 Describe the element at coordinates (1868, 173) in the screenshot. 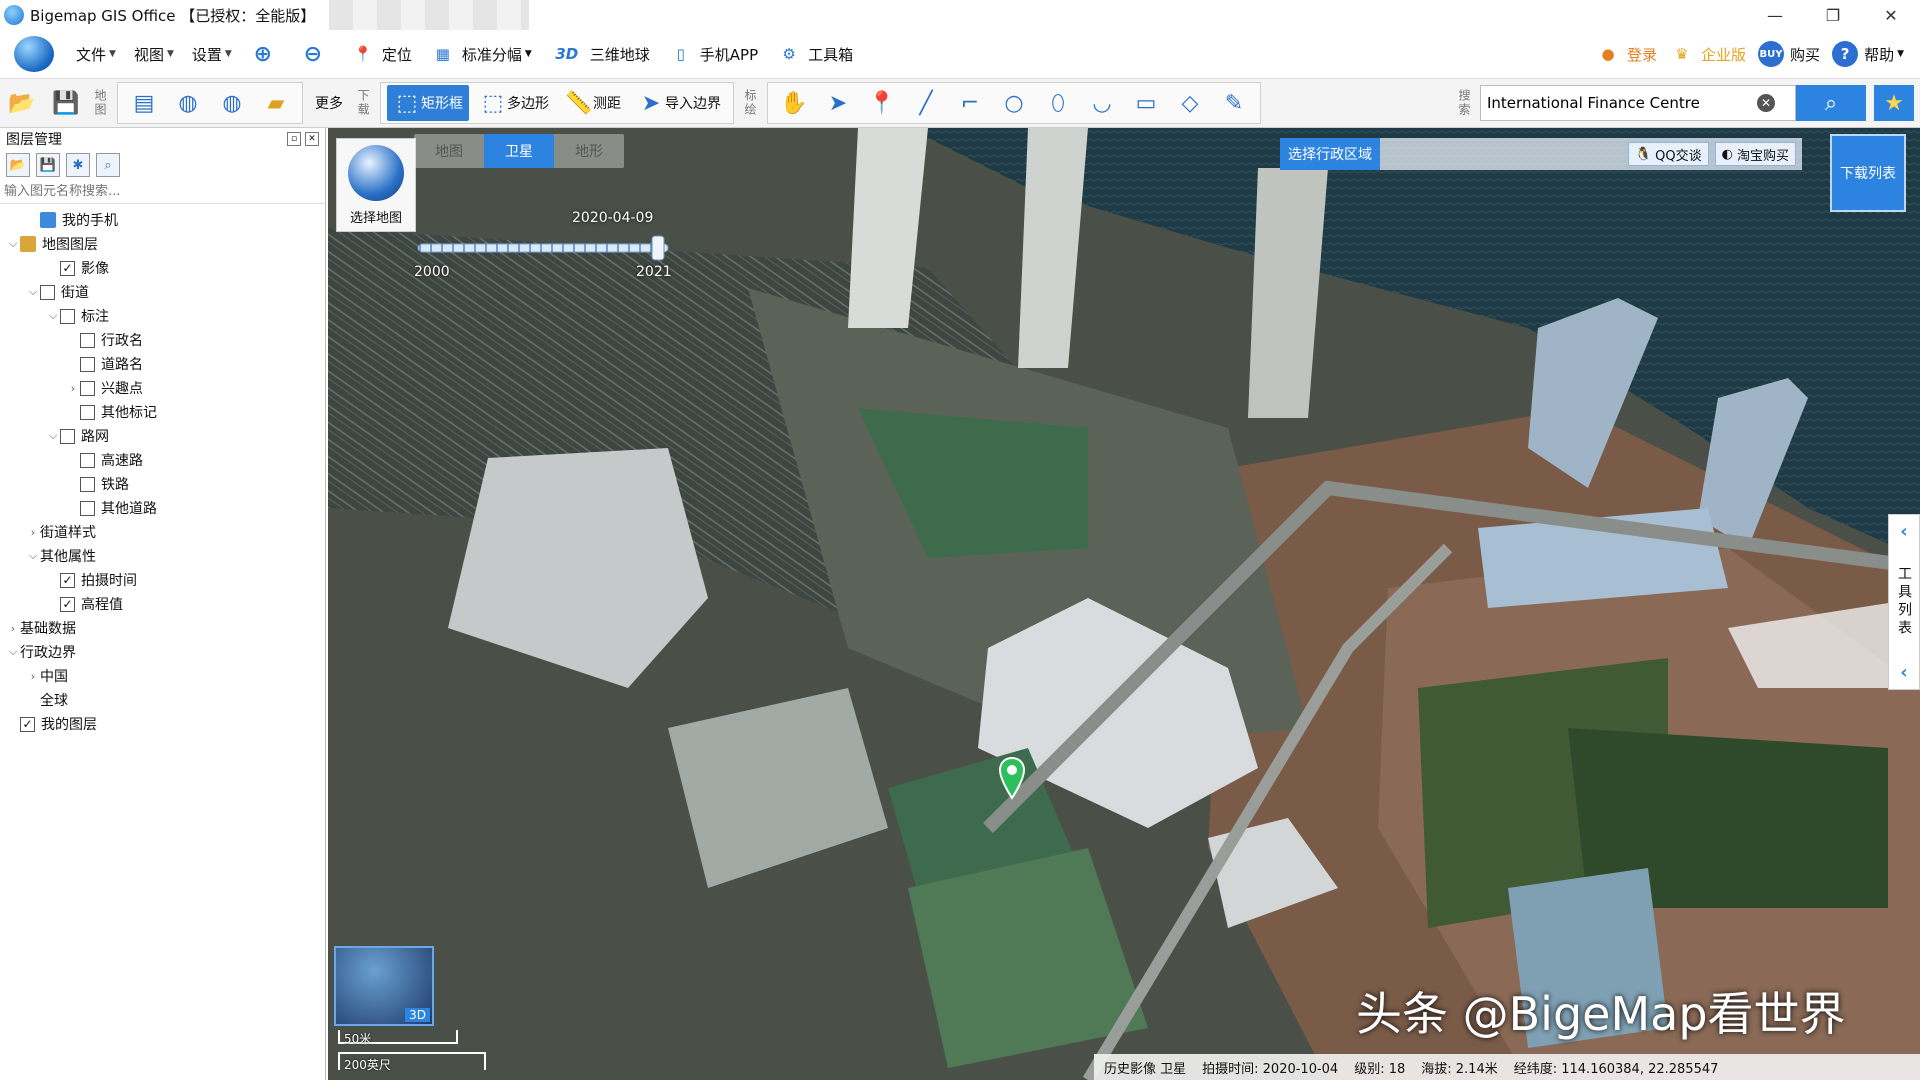

I see `download-list-button: 下载列表` at that location.